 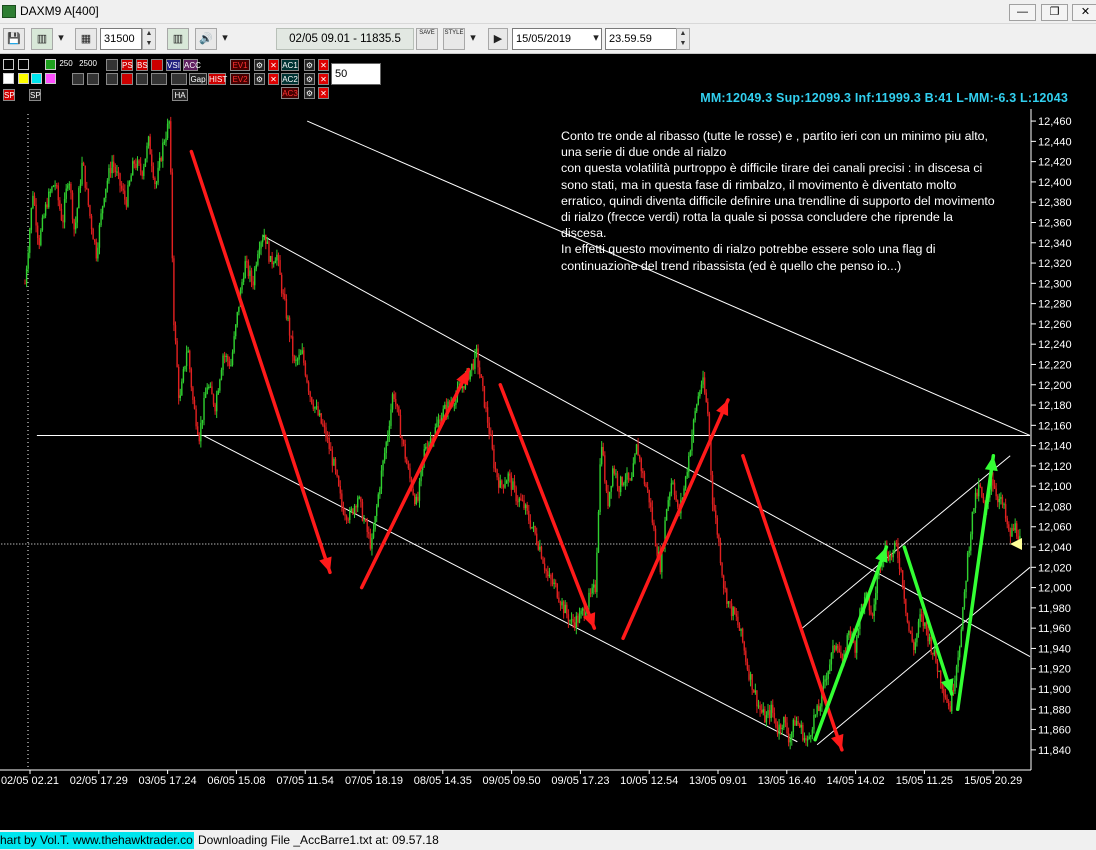 I want to click on save-button: SAVE, so click(x=427, y=39).